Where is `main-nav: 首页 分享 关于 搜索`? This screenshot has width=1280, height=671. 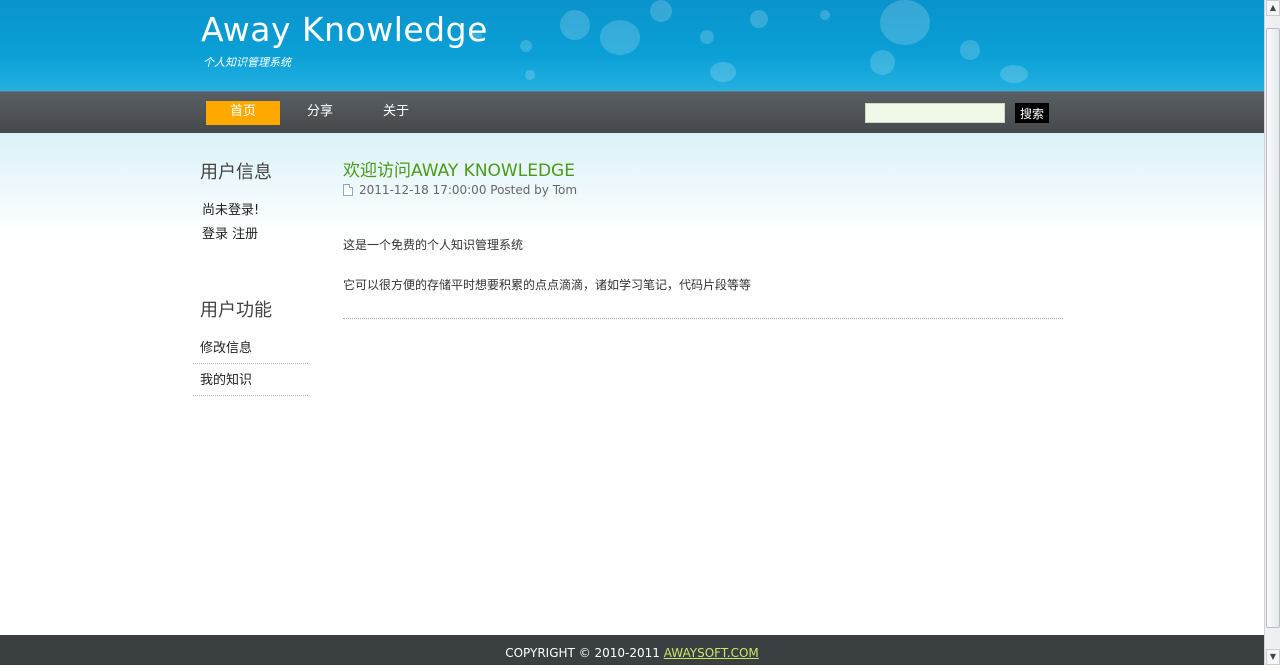 main-nav: 首页 分享 关于 搜索 is located at coordinates (632, 112).